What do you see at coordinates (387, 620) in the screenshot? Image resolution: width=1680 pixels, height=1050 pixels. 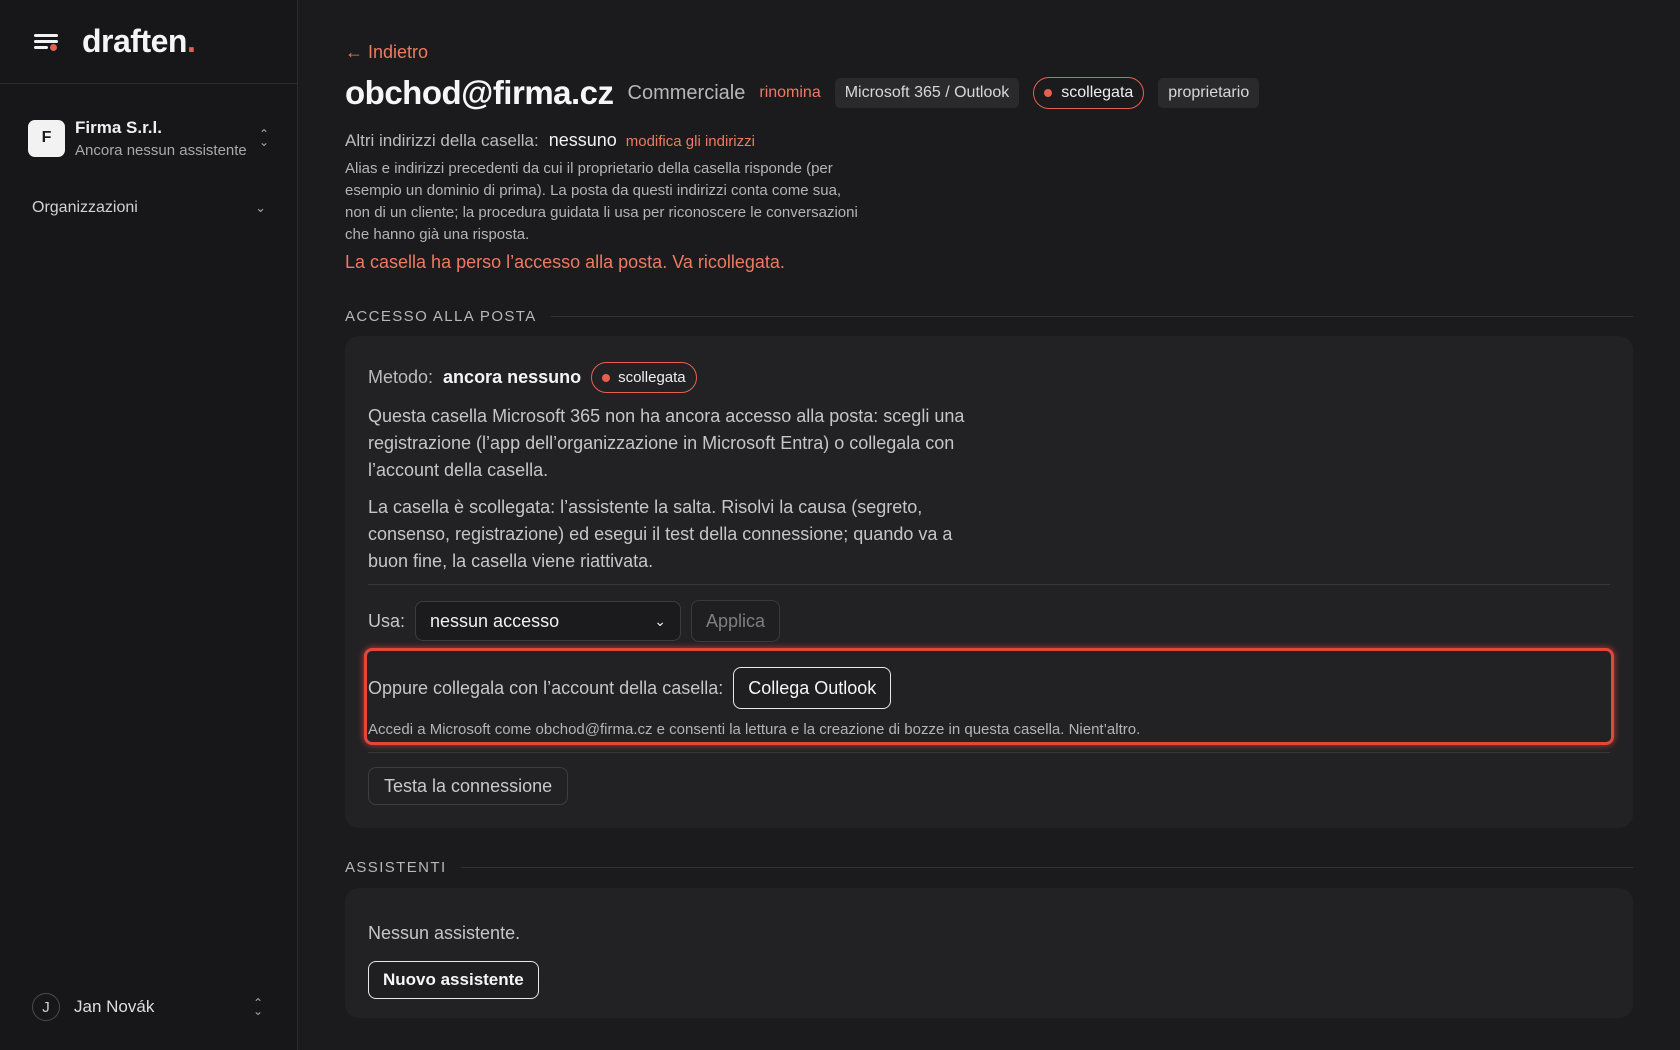 I see `use-label: Usa:` at bounding box center [387, 620].